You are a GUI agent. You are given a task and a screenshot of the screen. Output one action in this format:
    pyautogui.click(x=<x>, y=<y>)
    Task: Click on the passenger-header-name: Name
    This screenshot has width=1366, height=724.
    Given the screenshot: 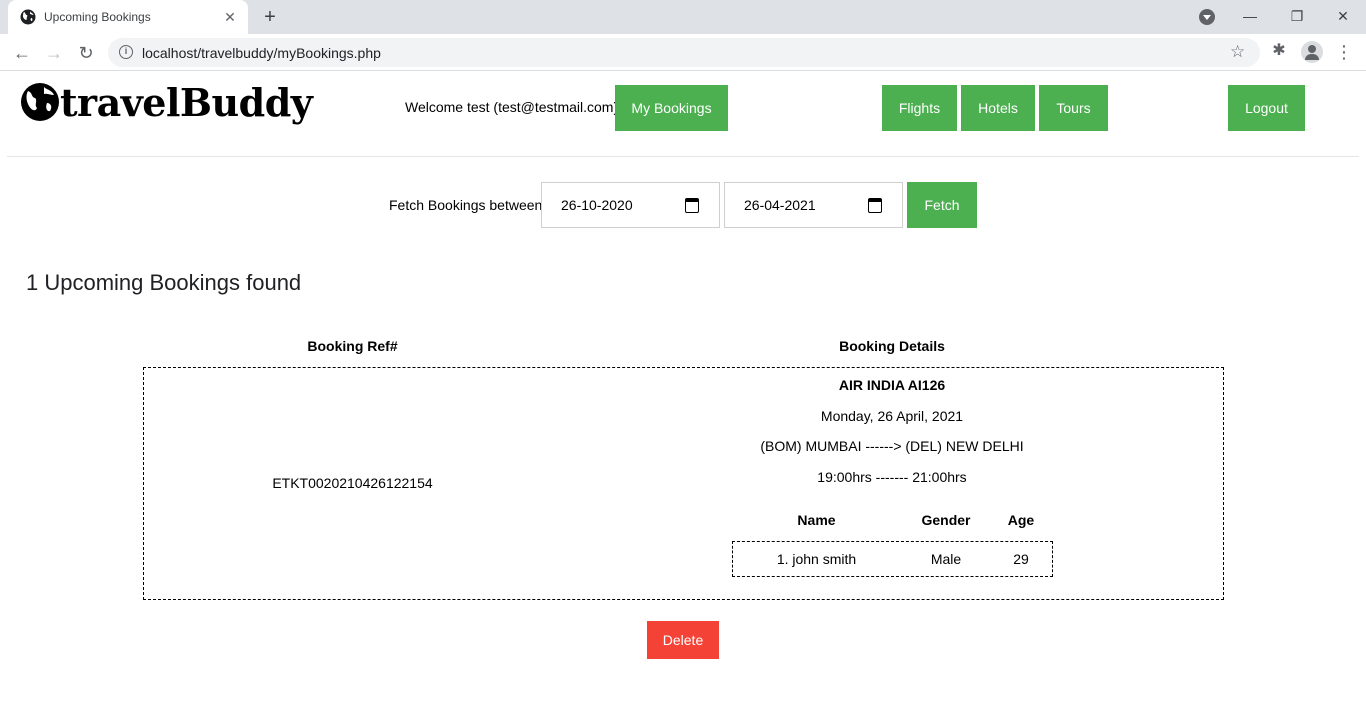 What is the action you would take?
    pyautogui.click(x=816, y=520)
    